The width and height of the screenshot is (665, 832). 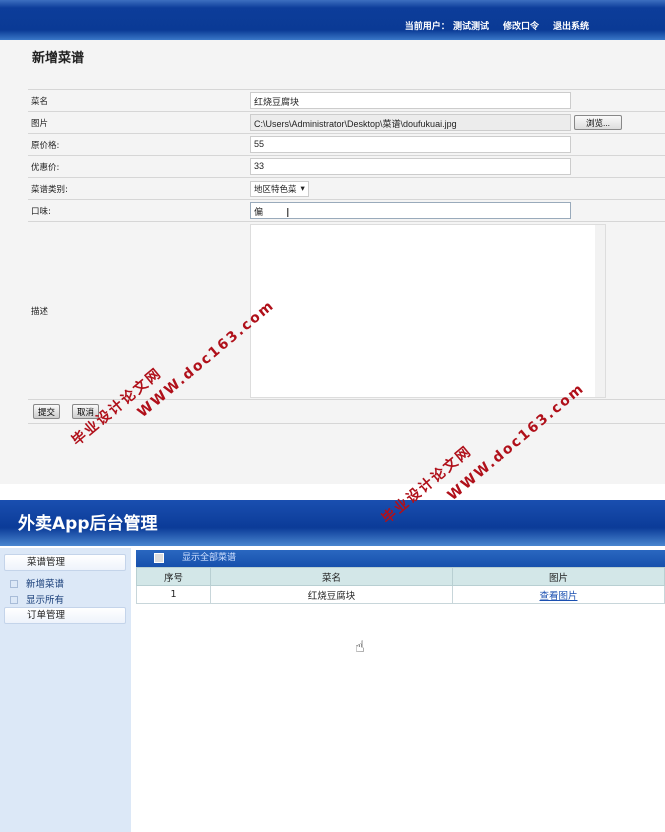 What do you see at coordinates (41, 211) in the screenshot?
I see `taste-label: 口味:` at bounding box center [41, 211].